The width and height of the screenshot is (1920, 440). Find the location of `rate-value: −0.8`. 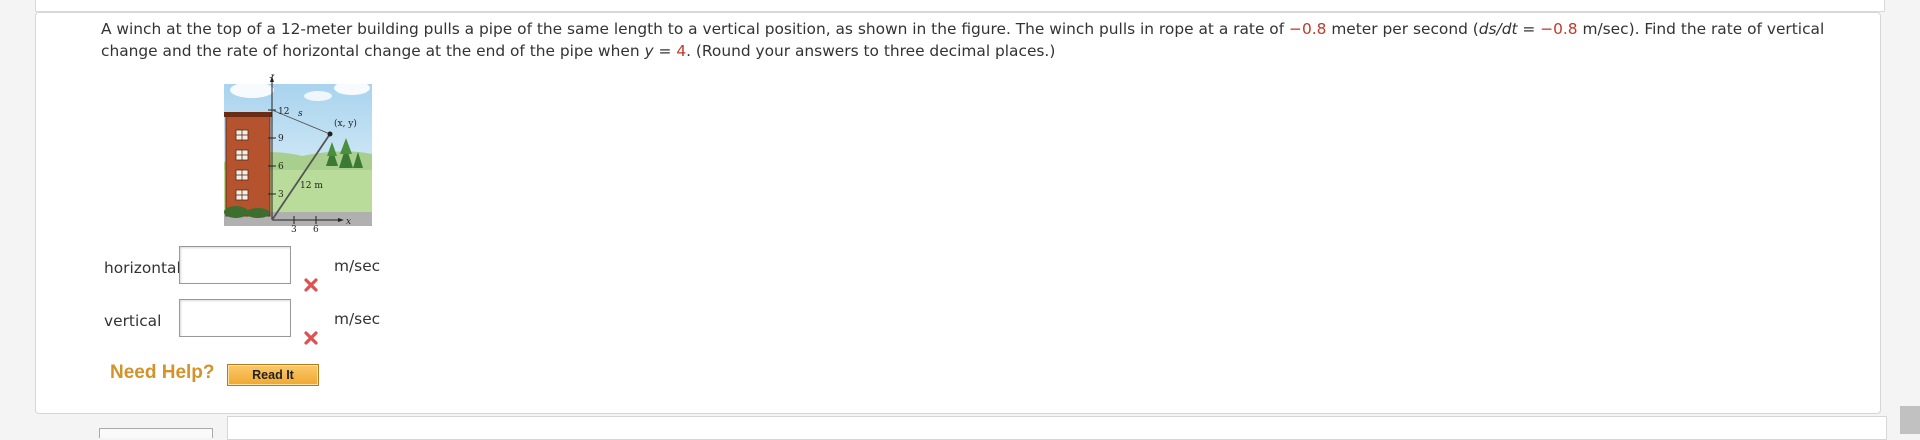

rate-value: −0.8 is located at coordinates (1308, 29).